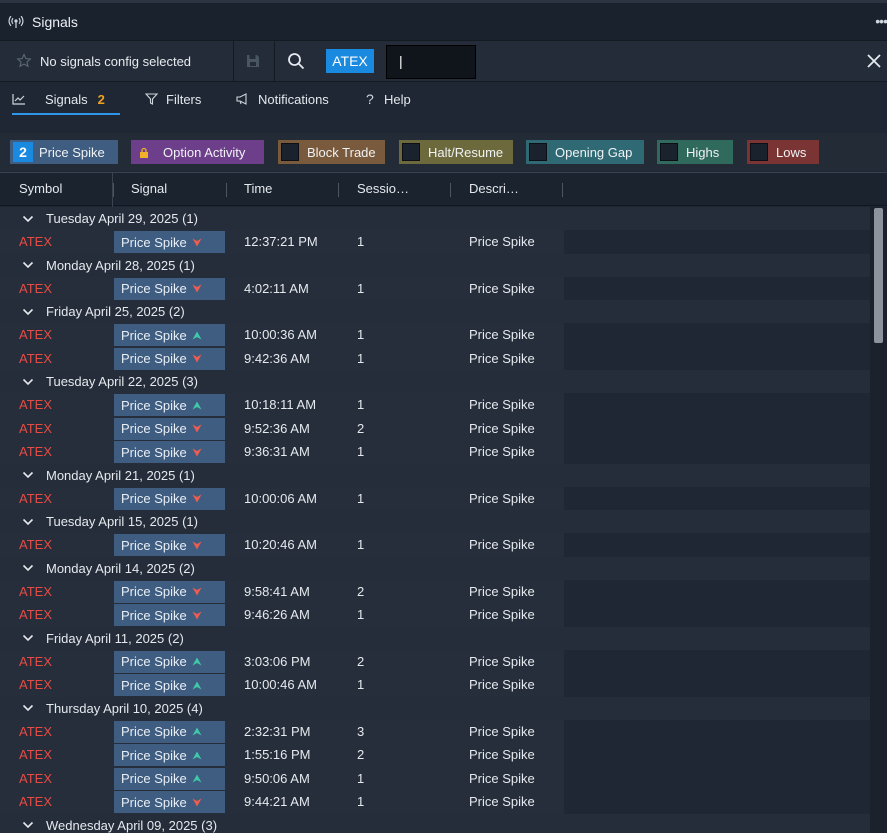  I want to click on column-header-time: Time, so click(258, 188).